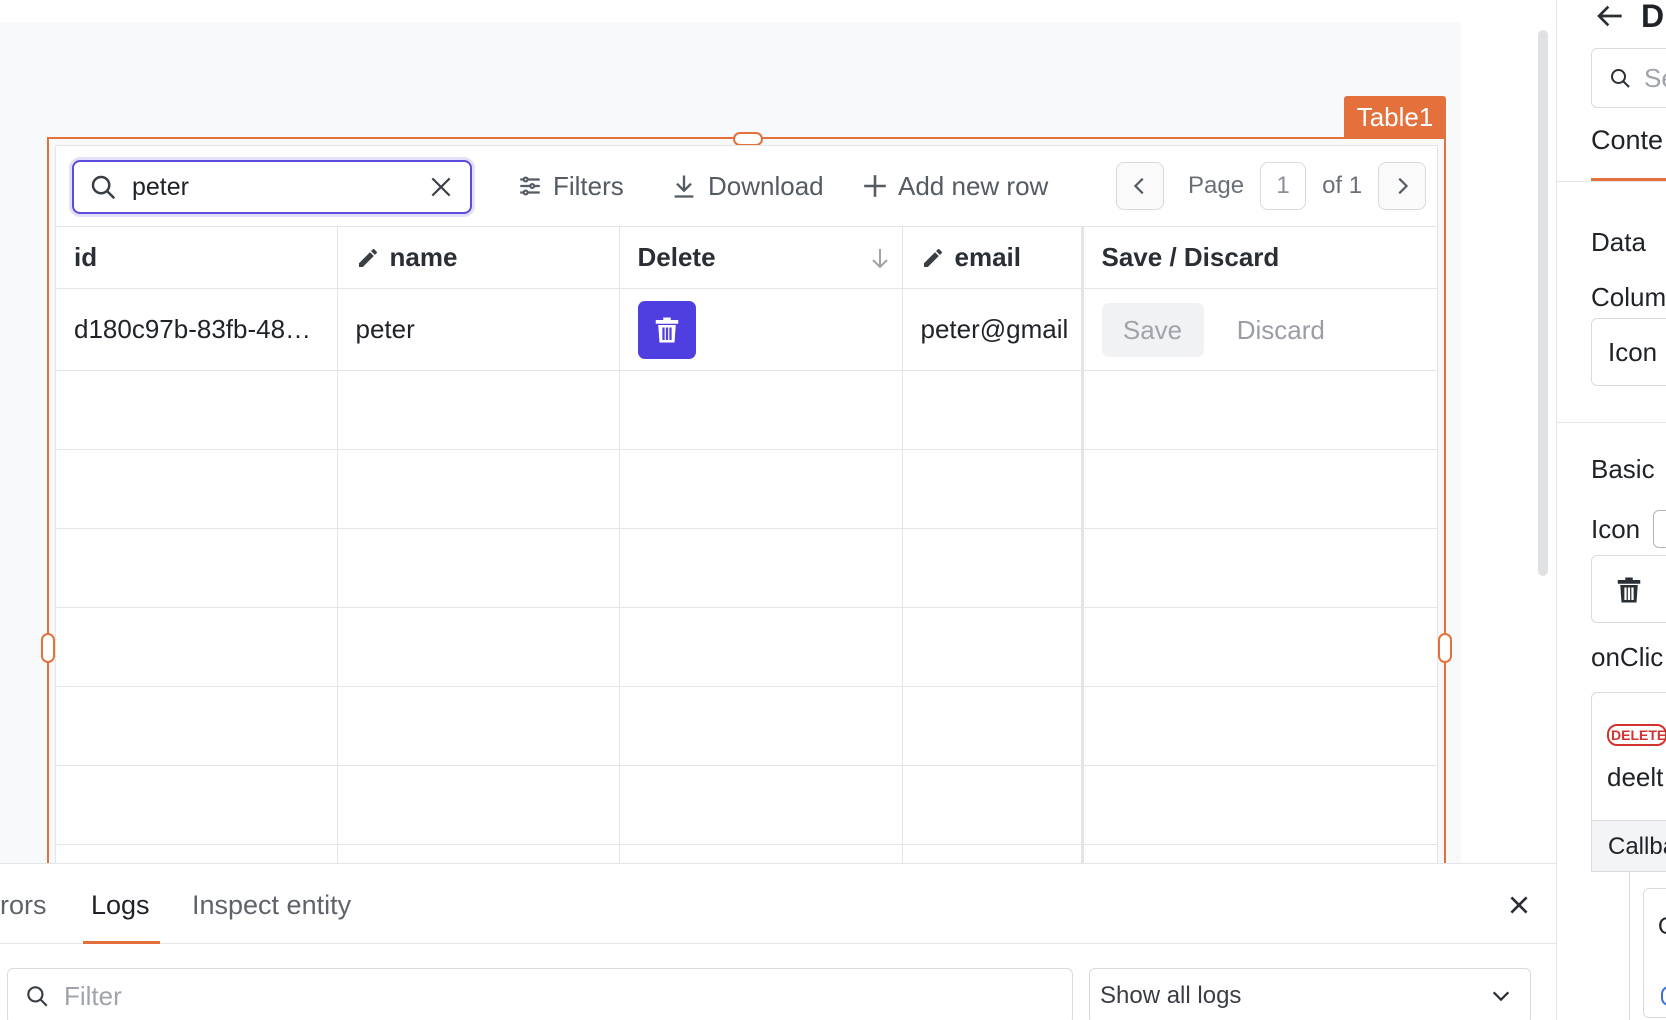 Image resolution: width=1666 pixels, height=1020 pixels. I want to click on pencil-icon, so click(932, 257).